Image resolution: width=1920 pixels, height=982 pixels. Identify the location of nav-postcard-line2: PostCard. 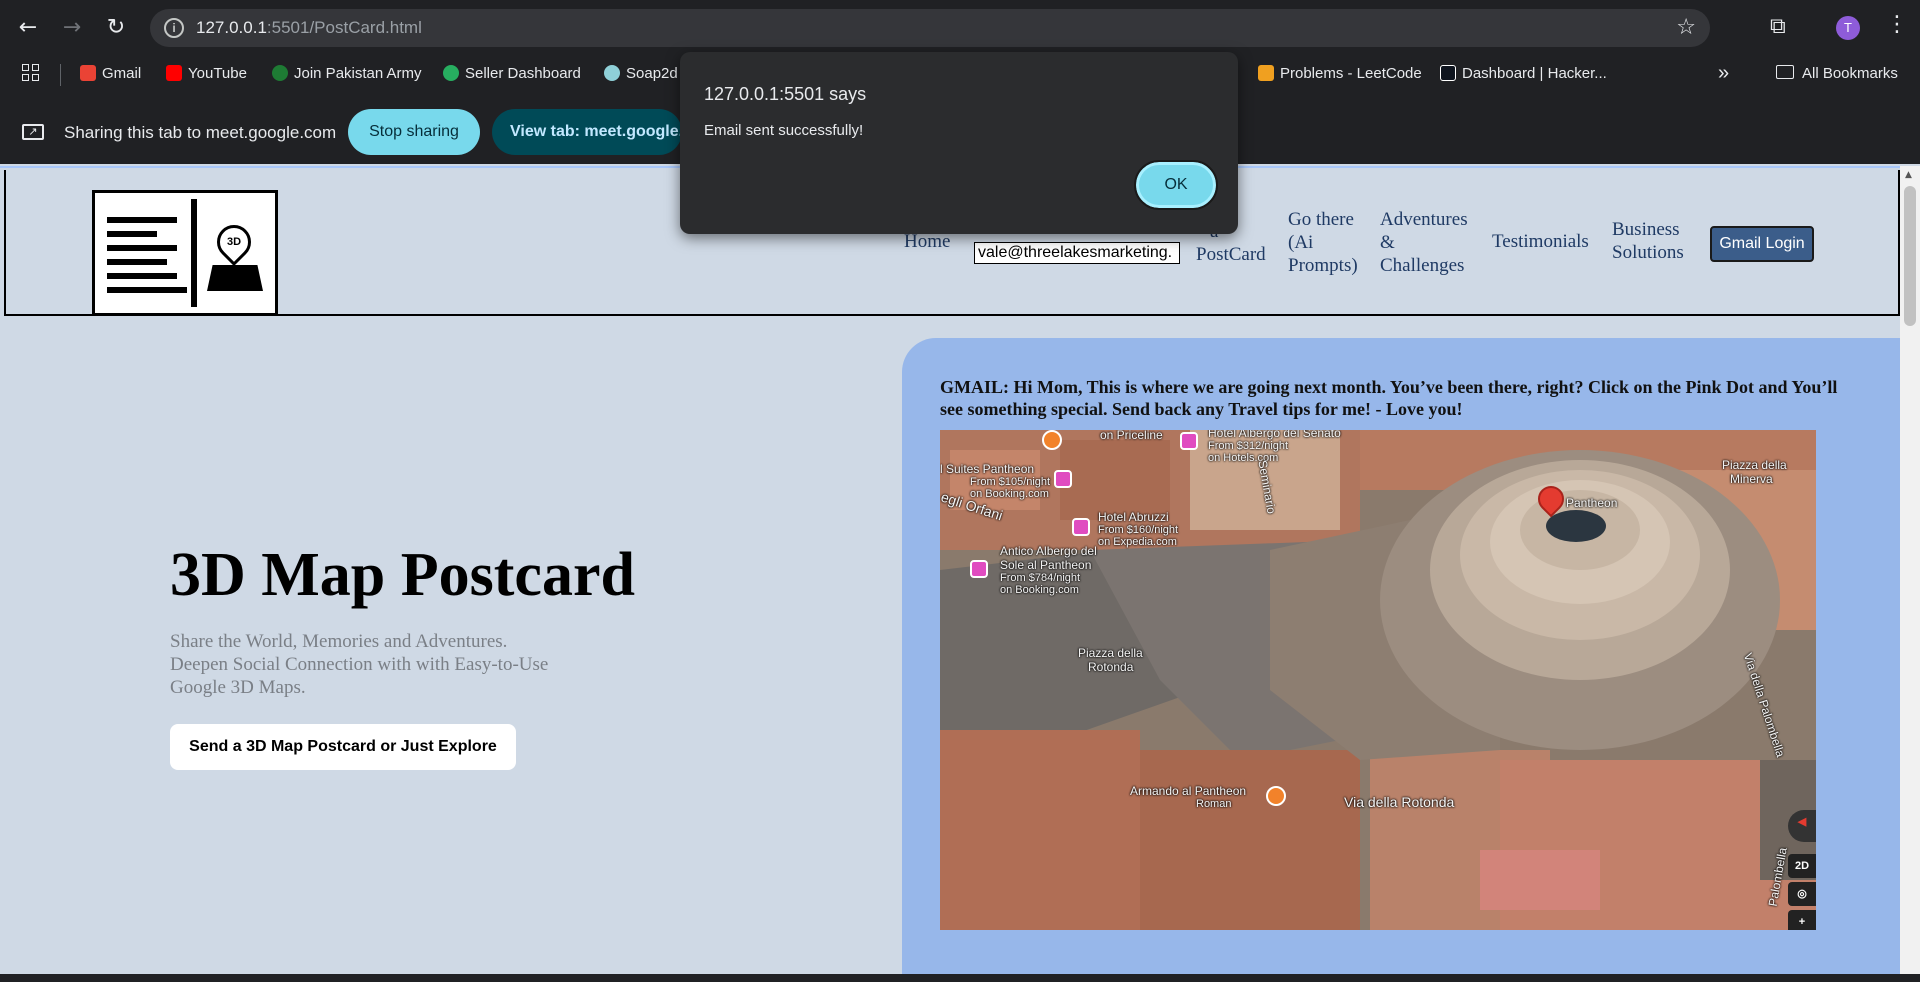
(1231, 254).